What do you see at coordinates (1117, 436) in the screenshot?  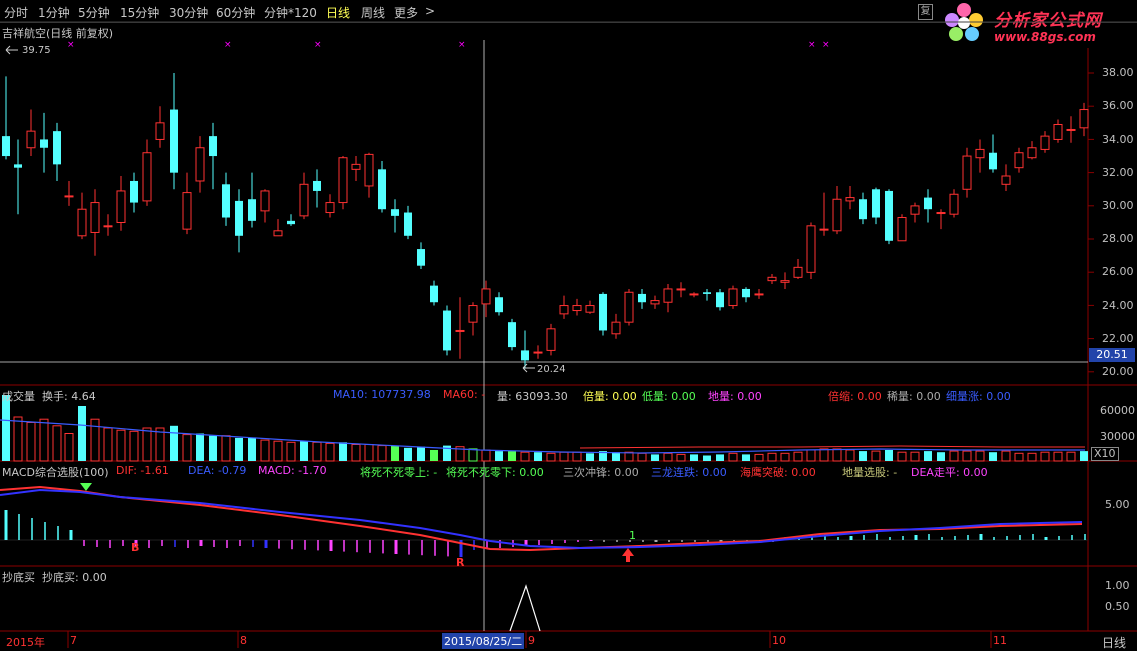 I see `volume-axis-tick: 30000` at bounding box center [1117, 436].